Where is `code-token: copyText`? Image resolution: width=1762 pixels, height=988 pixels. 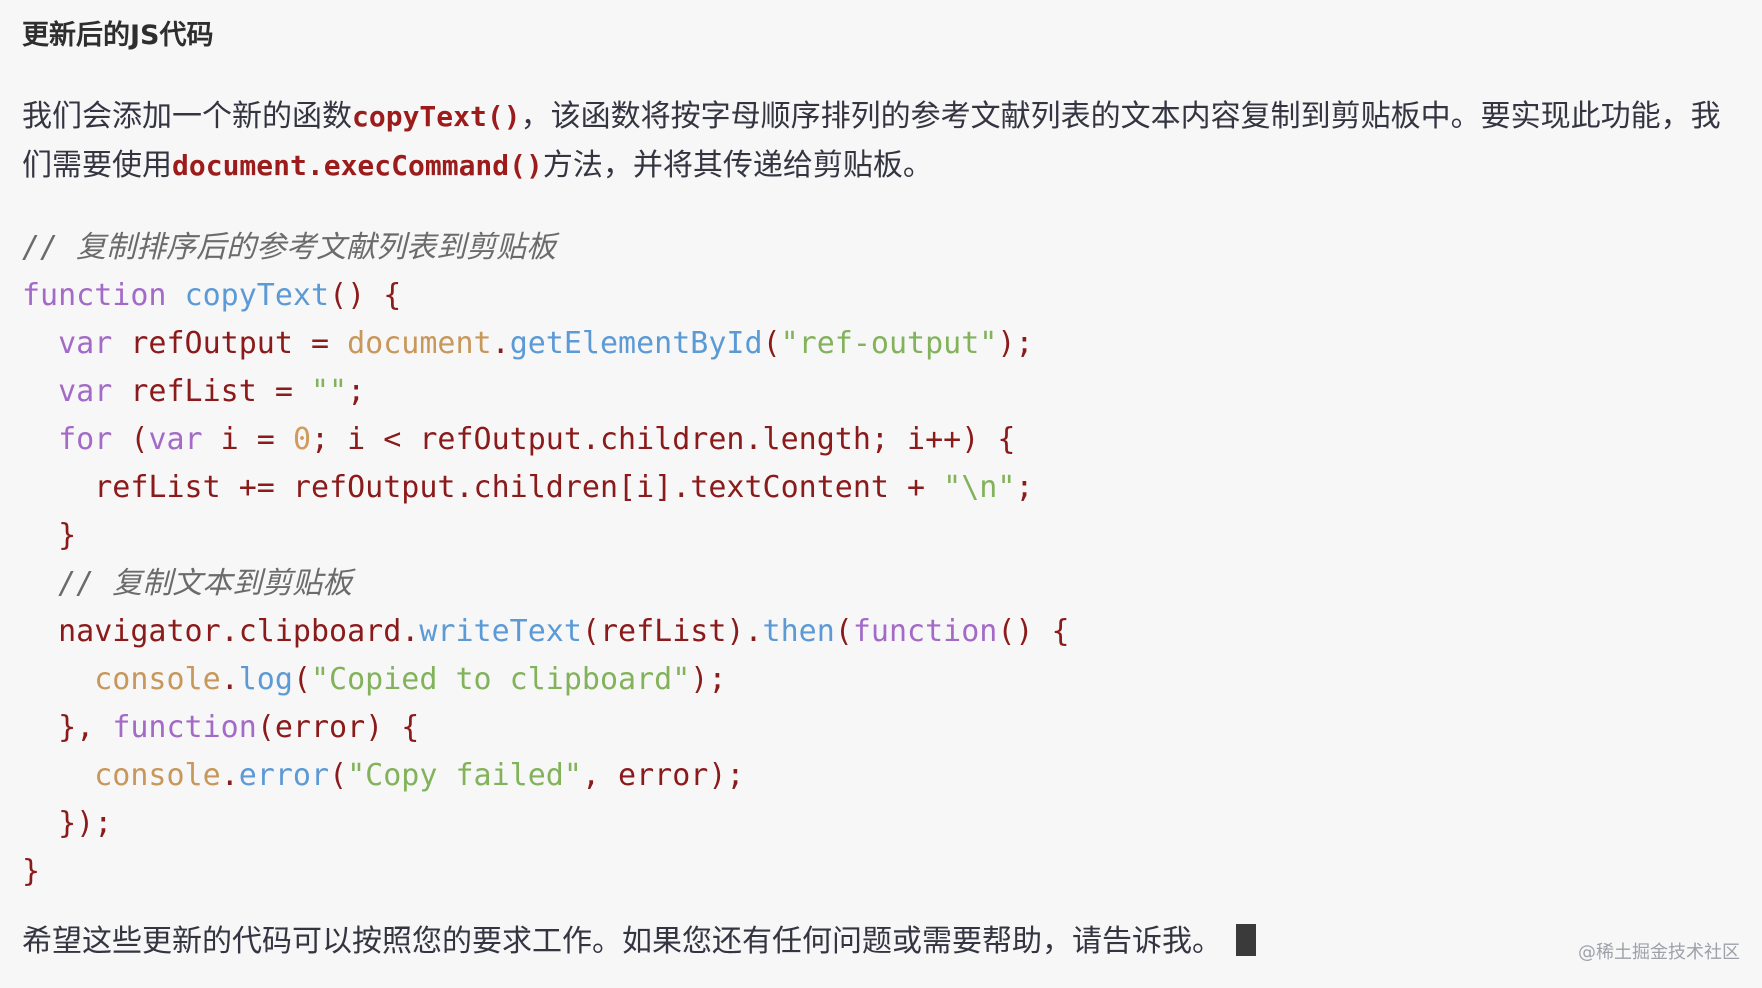 code-token: copyText is located at coordinates (257, 295).